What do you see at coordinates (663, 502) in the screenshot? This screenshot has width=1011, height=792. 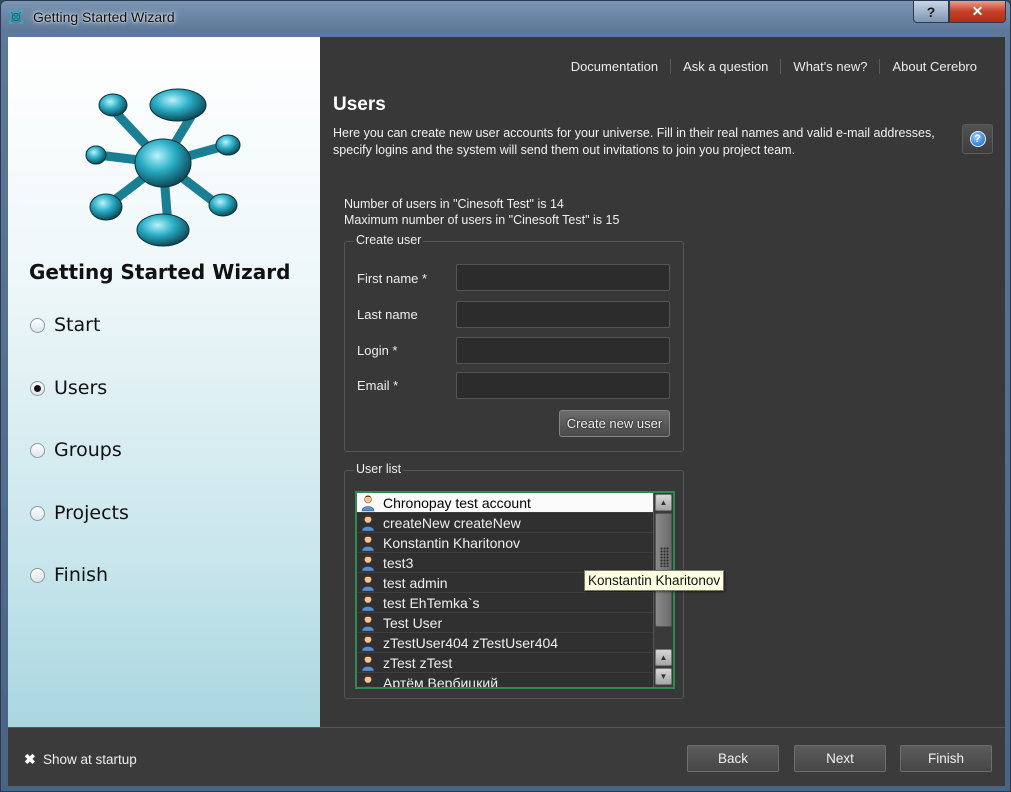 I see `scroll-up-arrow-icon: ▲` at bounding box center [663, 502].